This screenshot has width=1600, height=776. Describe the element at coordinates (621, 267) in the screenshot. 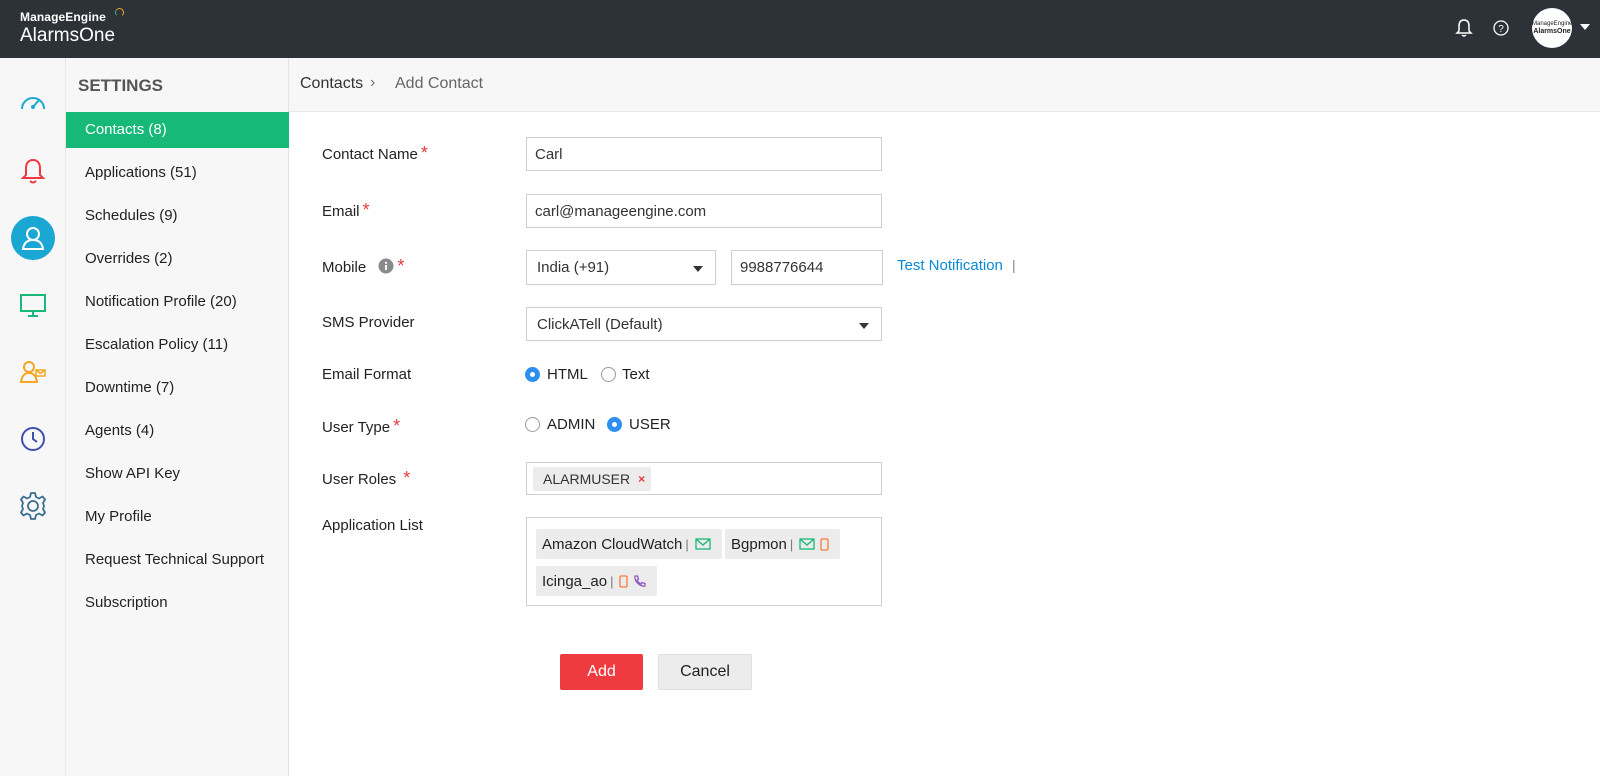

I see `country-code-select: India (+91)` at that location.